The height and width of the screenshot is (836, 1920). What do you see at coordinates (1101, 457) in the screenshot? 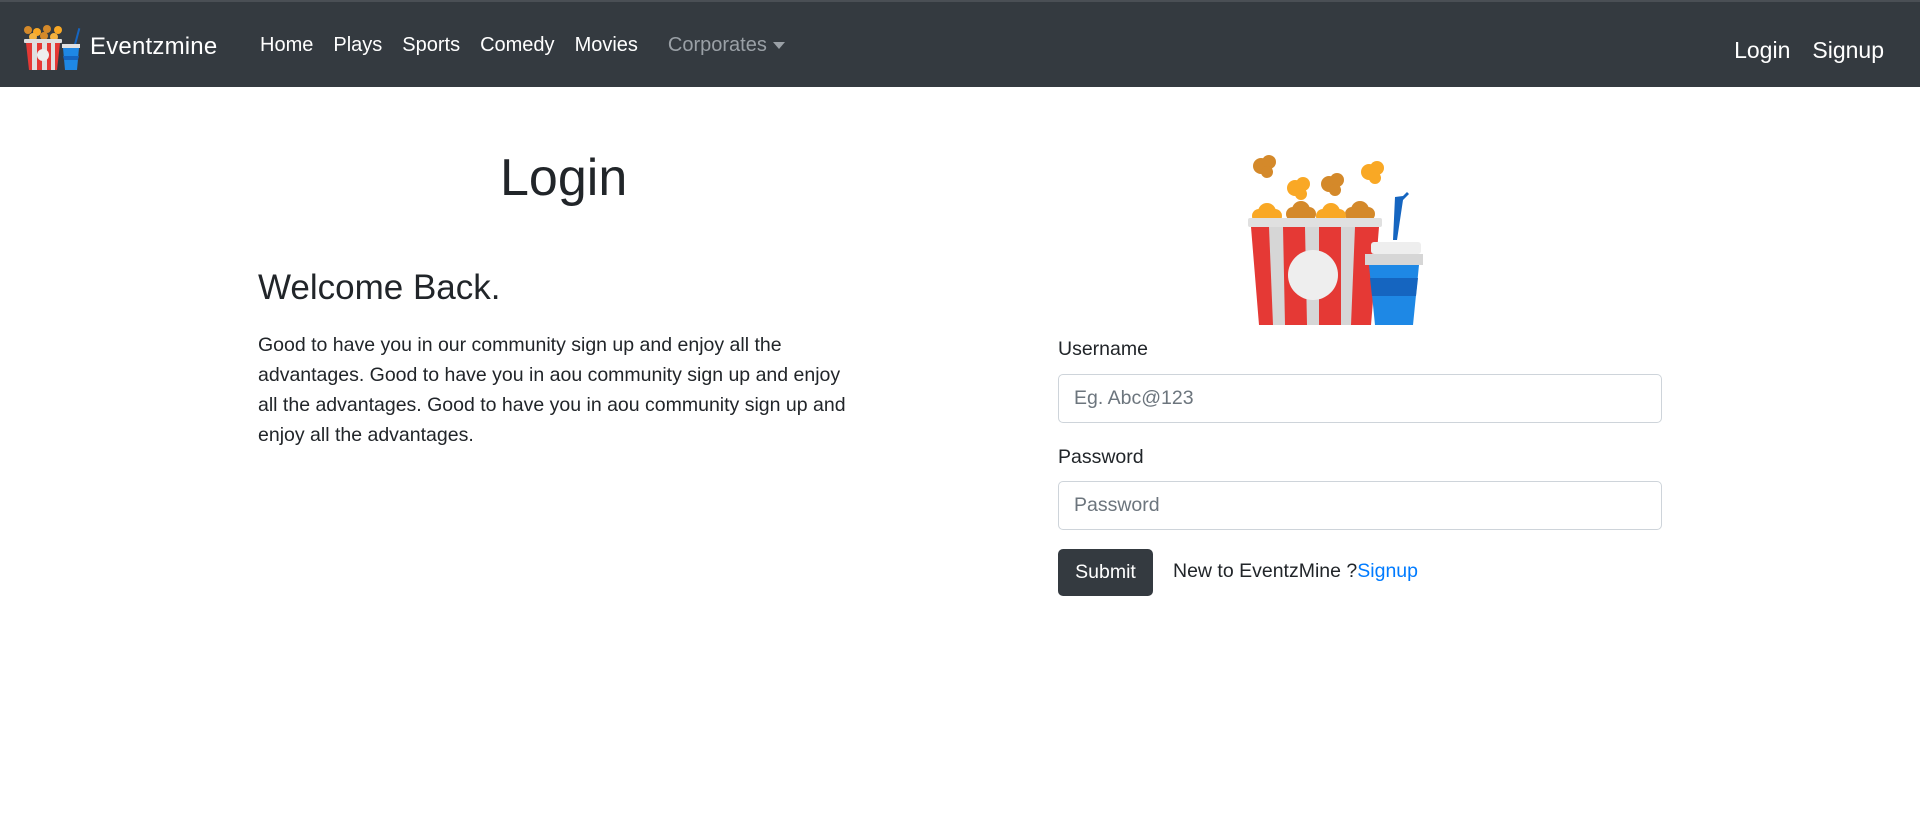
I see `password-label: Password` at bounding box center [1101, 457].